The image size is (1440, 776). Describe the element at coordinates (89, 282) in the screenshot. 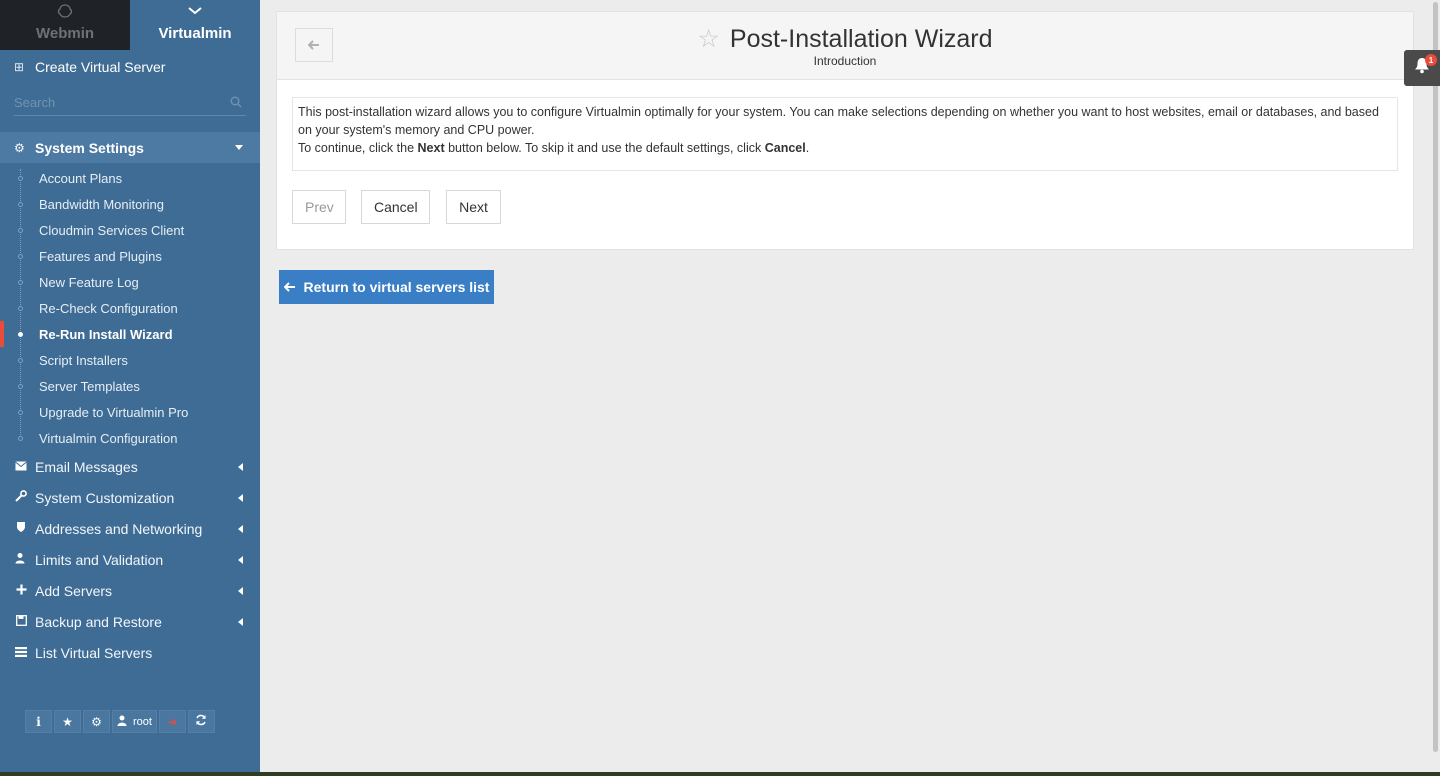

I see `sidebar-item-label: New Feature Log` at that location.